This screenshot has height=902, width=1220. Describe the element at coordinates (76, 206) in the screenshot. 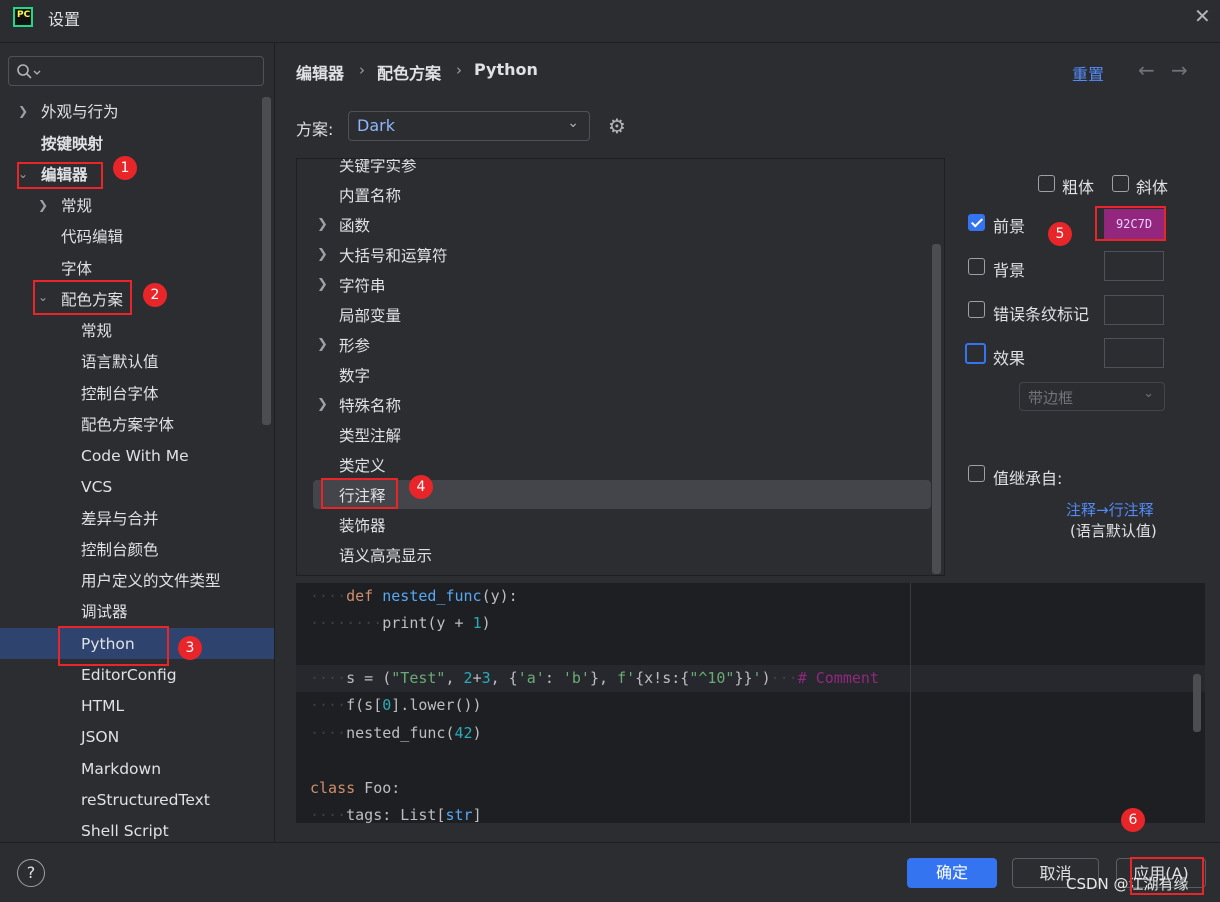

I see `sidebar-item-general: 常规` at that location.